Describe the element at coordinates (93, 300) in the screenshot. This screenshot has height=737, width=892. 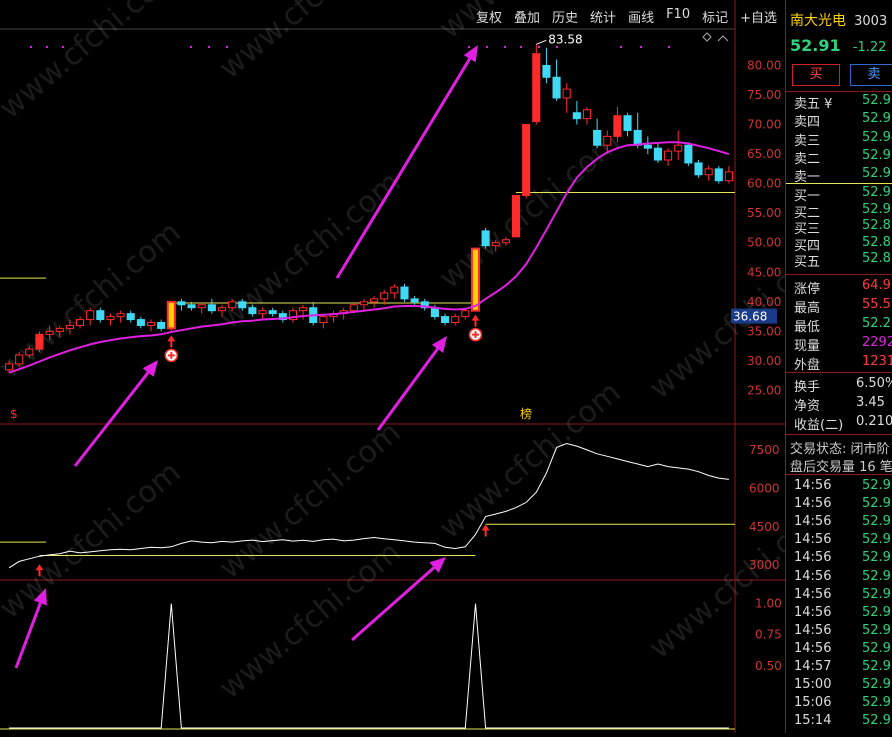
I see `watermark-text: www.cfchi.com` at that location.